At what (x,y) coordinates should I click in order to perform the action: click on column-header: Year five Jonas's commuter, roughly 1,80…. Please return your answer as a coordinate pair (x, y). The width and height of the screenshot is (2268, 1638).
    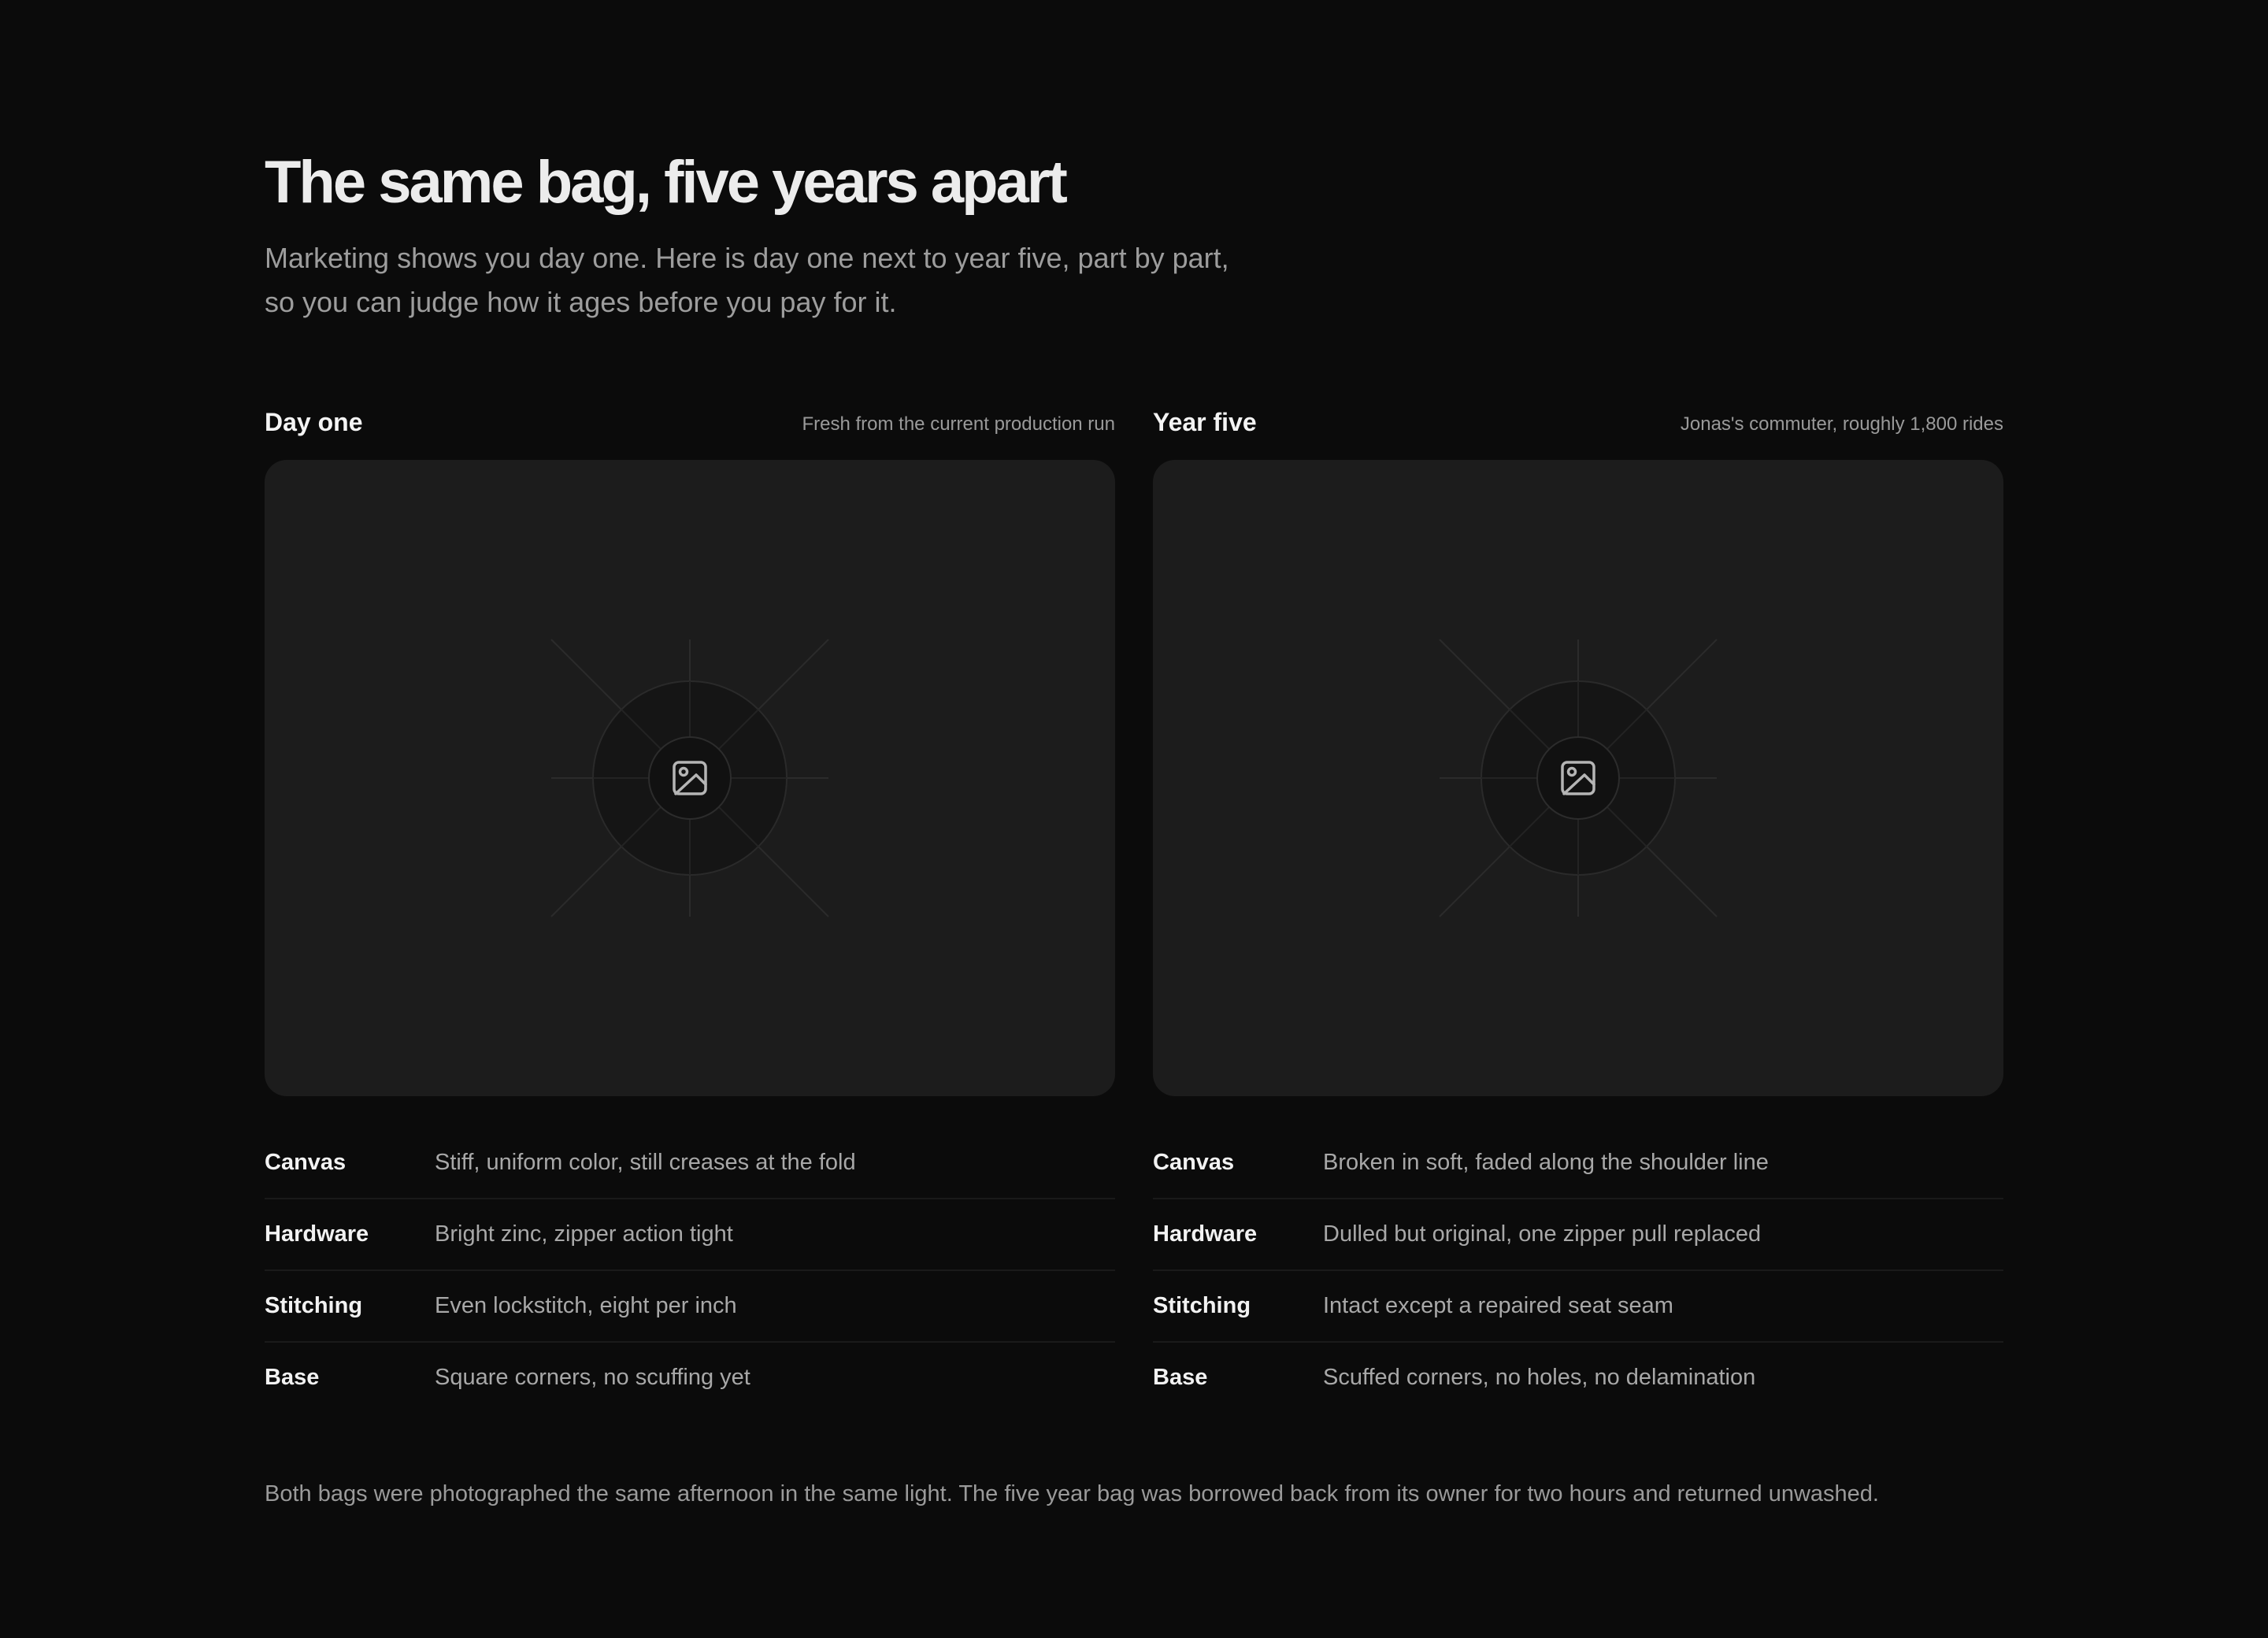
    Looking at the image, I should click on (1578, 425).